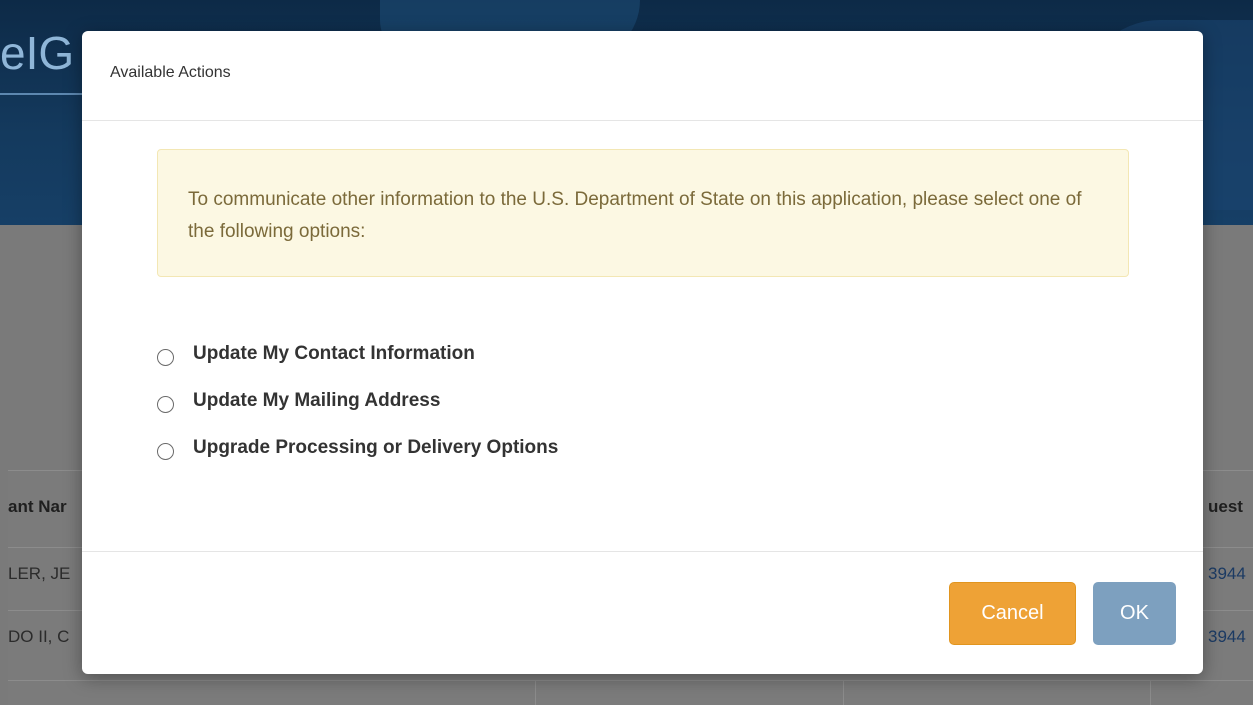 The width and height of the screenshot is (1253, 705). I want to click on dialog-title: Available Actions, so click(170, 72).